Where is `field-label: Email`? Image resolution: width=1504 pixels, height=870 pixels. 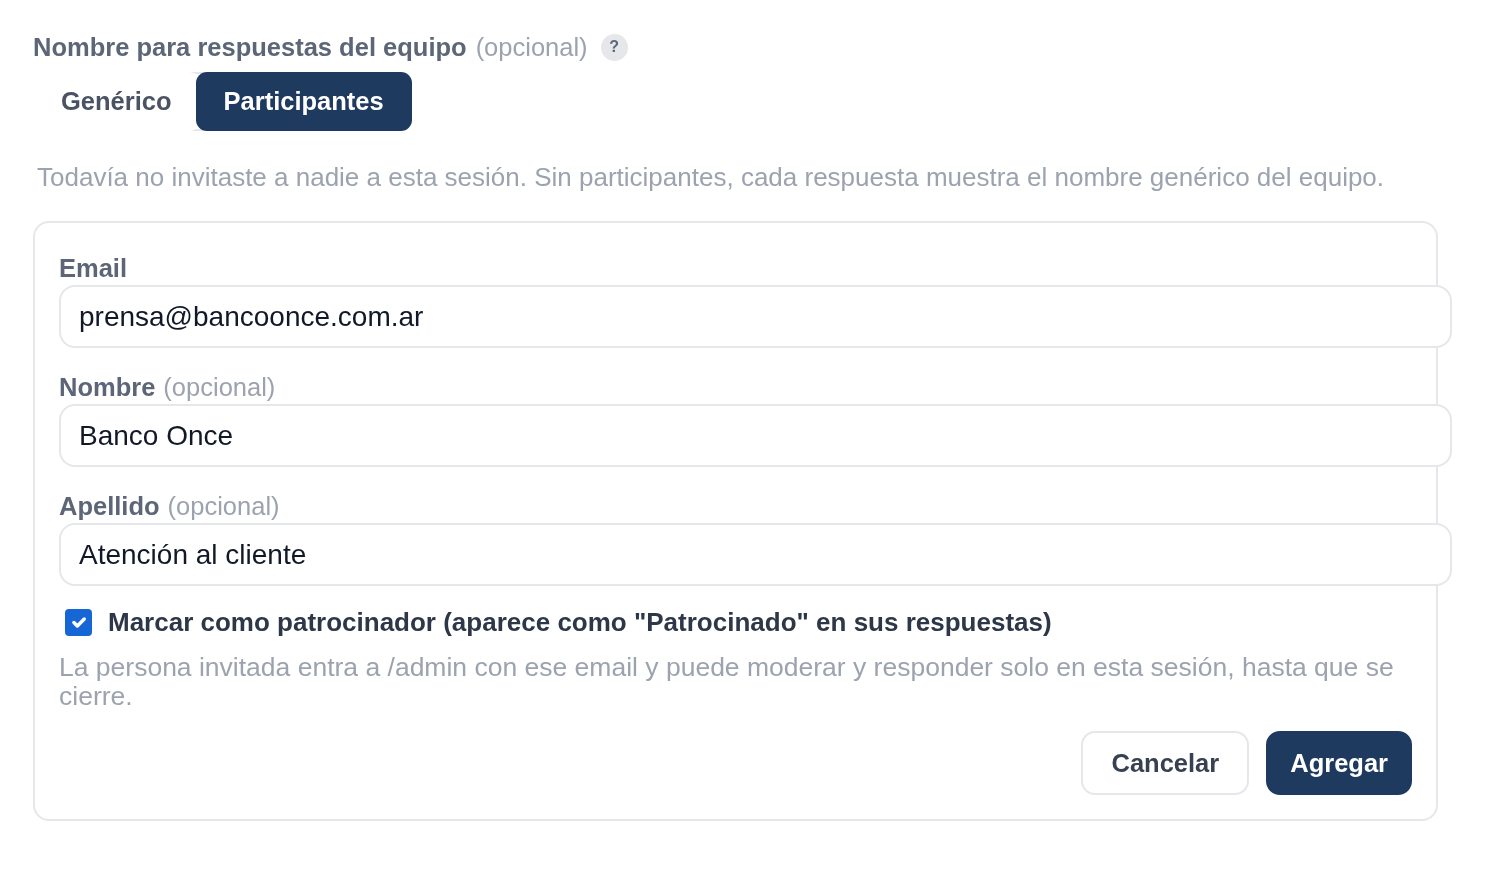
field-label: Email is located at coordinates (93, 268).